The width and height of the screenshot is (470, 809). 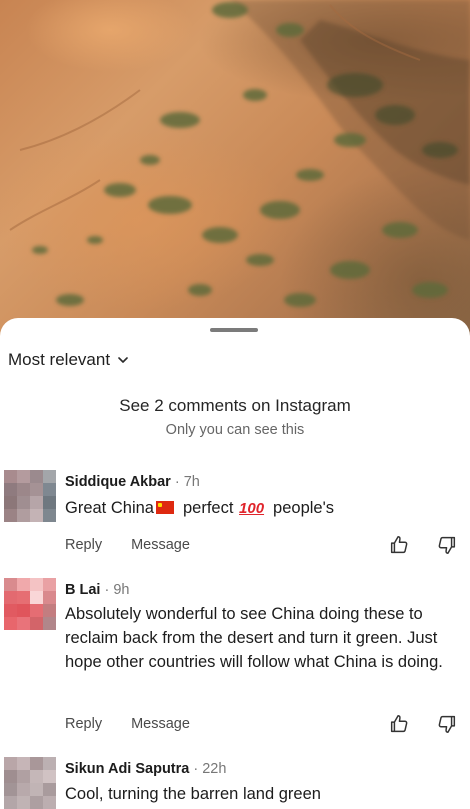 What do you see at coordinates (214, 769) in the screenshot?
I see `comment-time: 22h` at bounding box center [214, 769].